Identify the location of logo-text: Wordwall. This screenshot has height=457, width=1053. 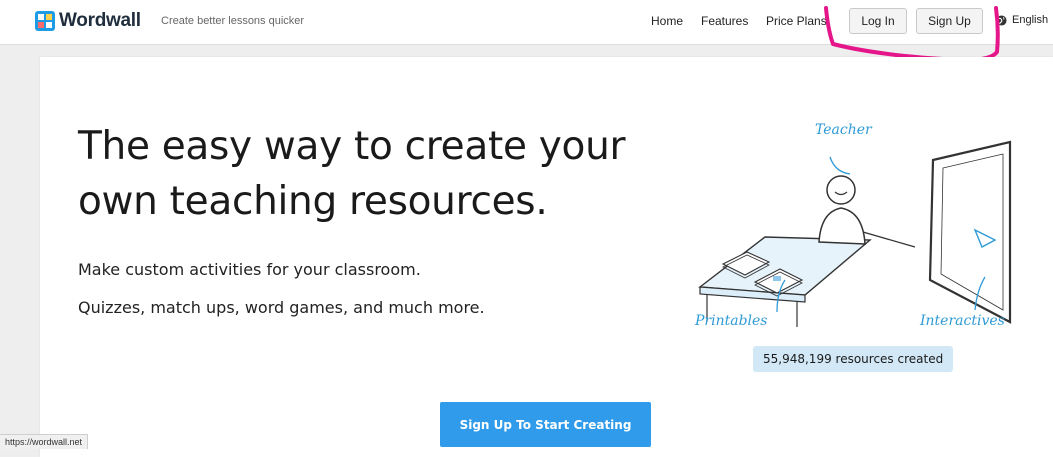
(100, 20).